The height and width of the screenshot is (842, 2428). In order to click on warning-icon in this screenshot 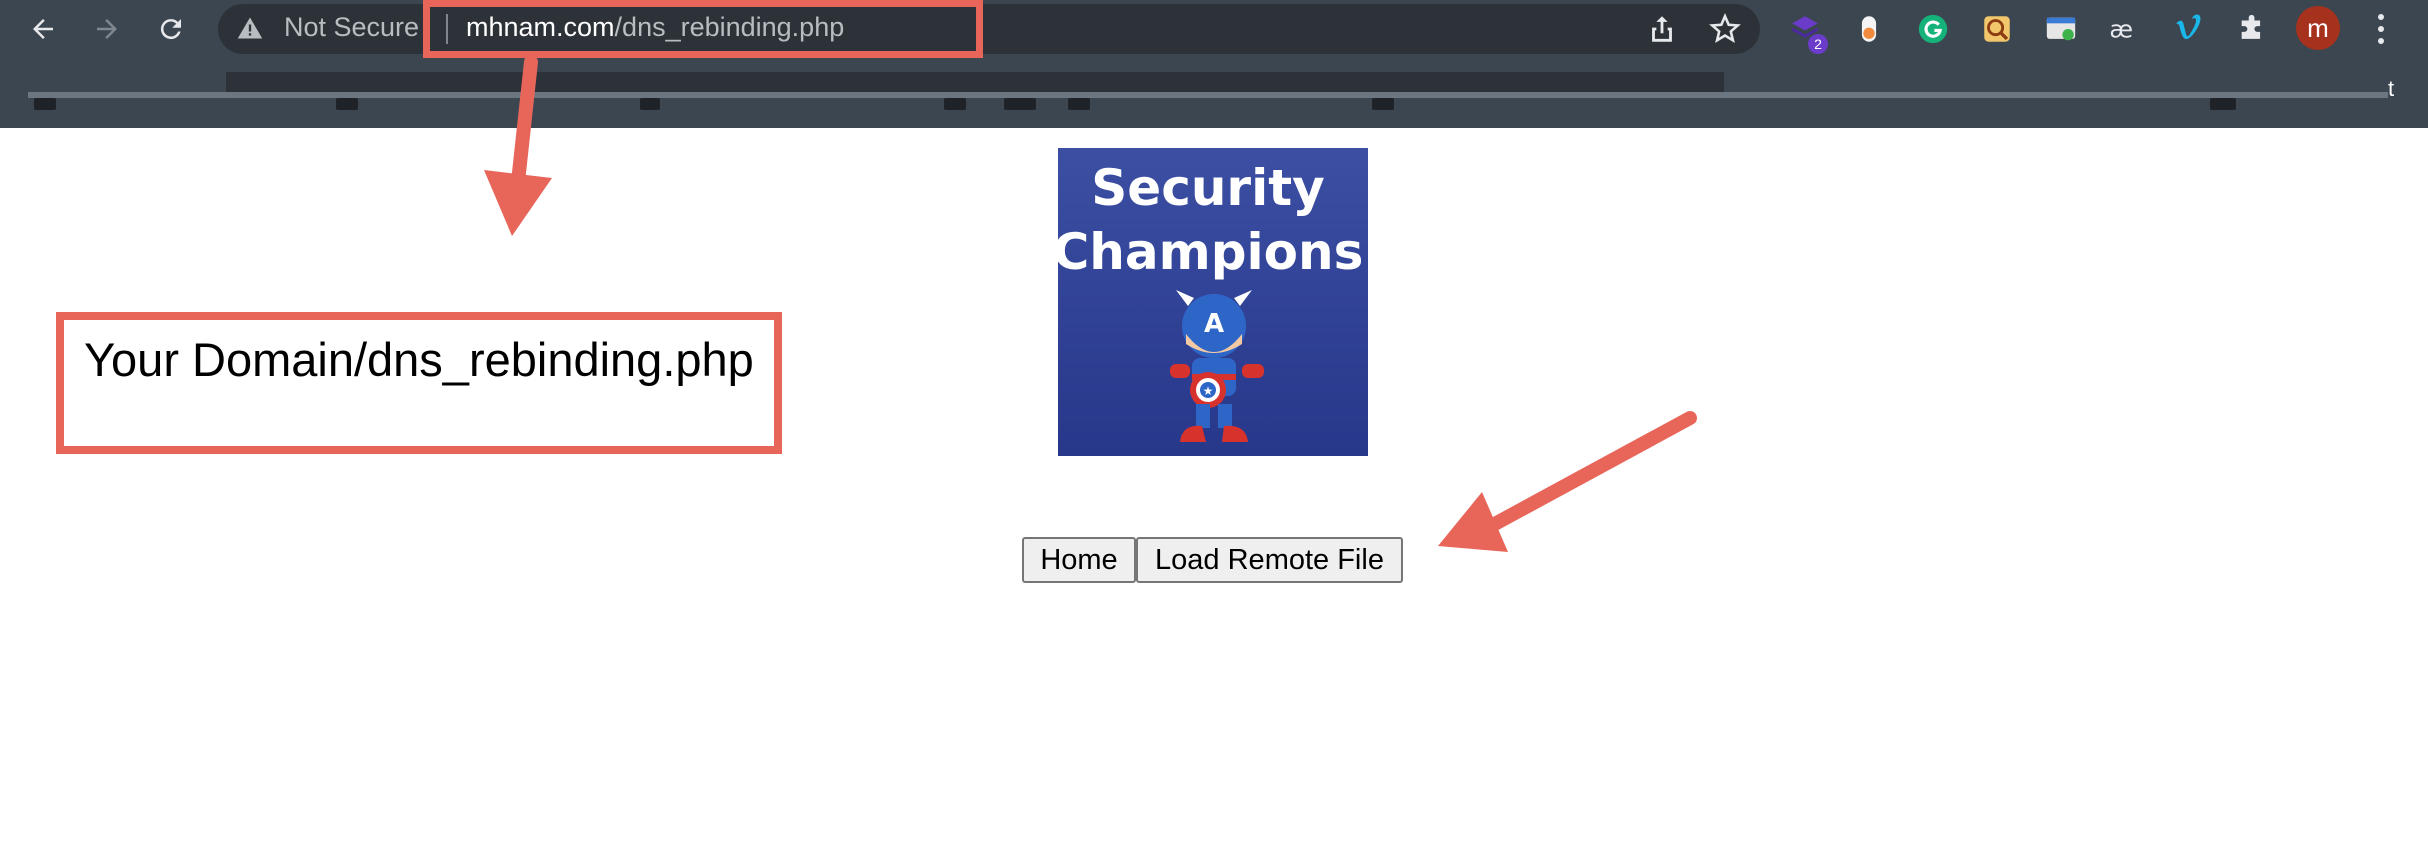, I will do `click(250, 28)`.